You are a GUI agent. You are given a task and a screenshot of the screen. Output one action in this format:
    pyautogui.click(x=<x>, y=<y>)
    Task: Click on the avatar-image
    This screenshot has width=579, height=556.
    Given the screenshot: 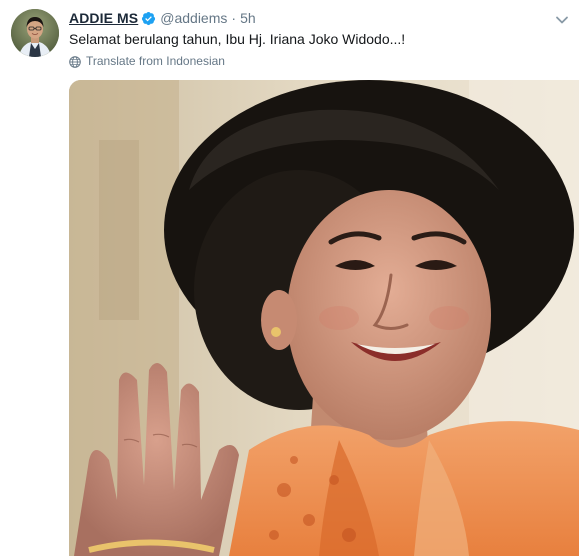 What is the action you would take?
    pyautogui.click(x=35, y=33)
    